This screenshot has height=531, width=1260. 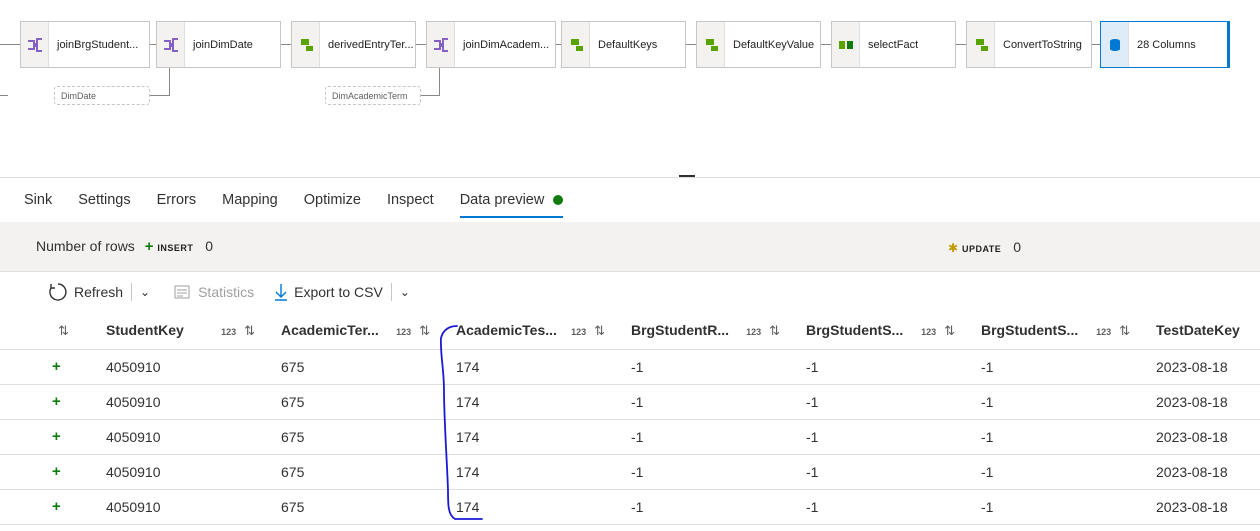 What do you see at coordinates (328, 292) in the screenshot?
I see `export-csv-button: Export to CSV` at bounding box center [328, 292].